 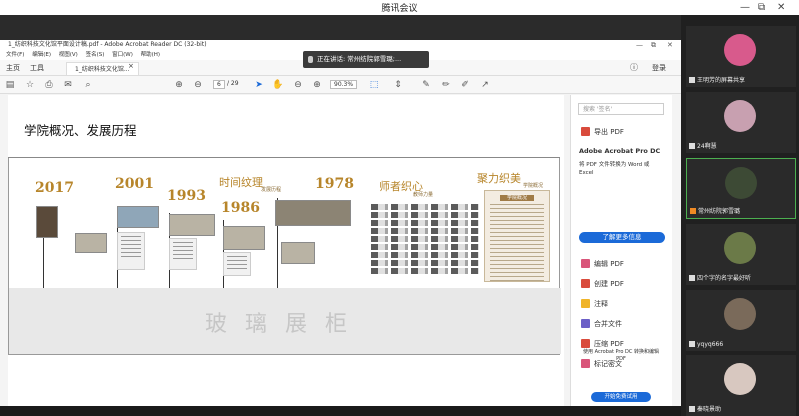 What do you see at coordinates (13, 68) in the screenshot?
I see `tab-home: 主页` at bounding box center [13, 68].